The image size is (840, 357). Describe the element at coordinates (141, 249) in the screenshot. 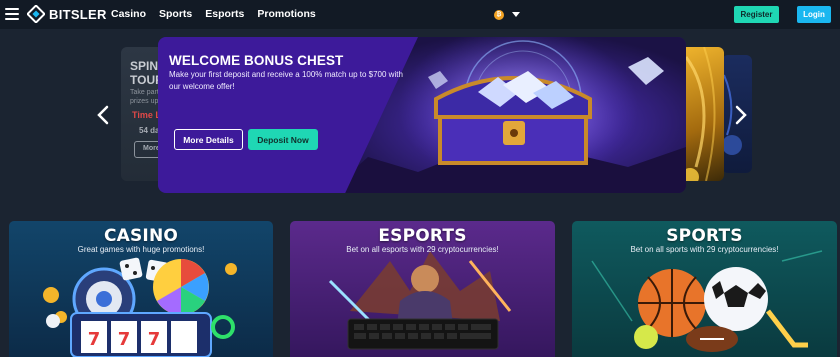

I see `casino-card-subtitle: Great games with huge promotions!` at that location.